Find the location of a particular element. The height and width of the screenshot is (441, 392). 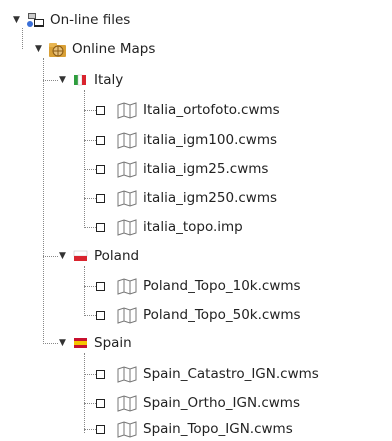

italy-flag-icon is located at coordinates (80, 80).